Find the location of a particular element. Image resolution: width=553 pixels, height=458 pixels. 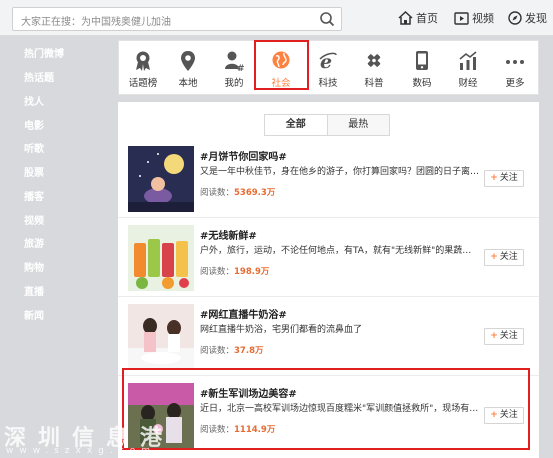

home-icon is located at coordinates (405, 18).